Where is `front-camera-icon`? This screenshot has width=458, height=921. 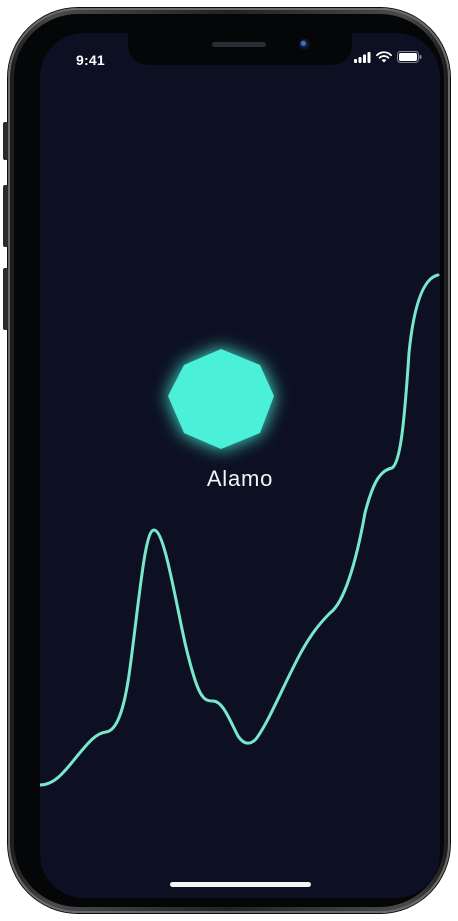 front-camera-icon is located at coordinates (304, 44).